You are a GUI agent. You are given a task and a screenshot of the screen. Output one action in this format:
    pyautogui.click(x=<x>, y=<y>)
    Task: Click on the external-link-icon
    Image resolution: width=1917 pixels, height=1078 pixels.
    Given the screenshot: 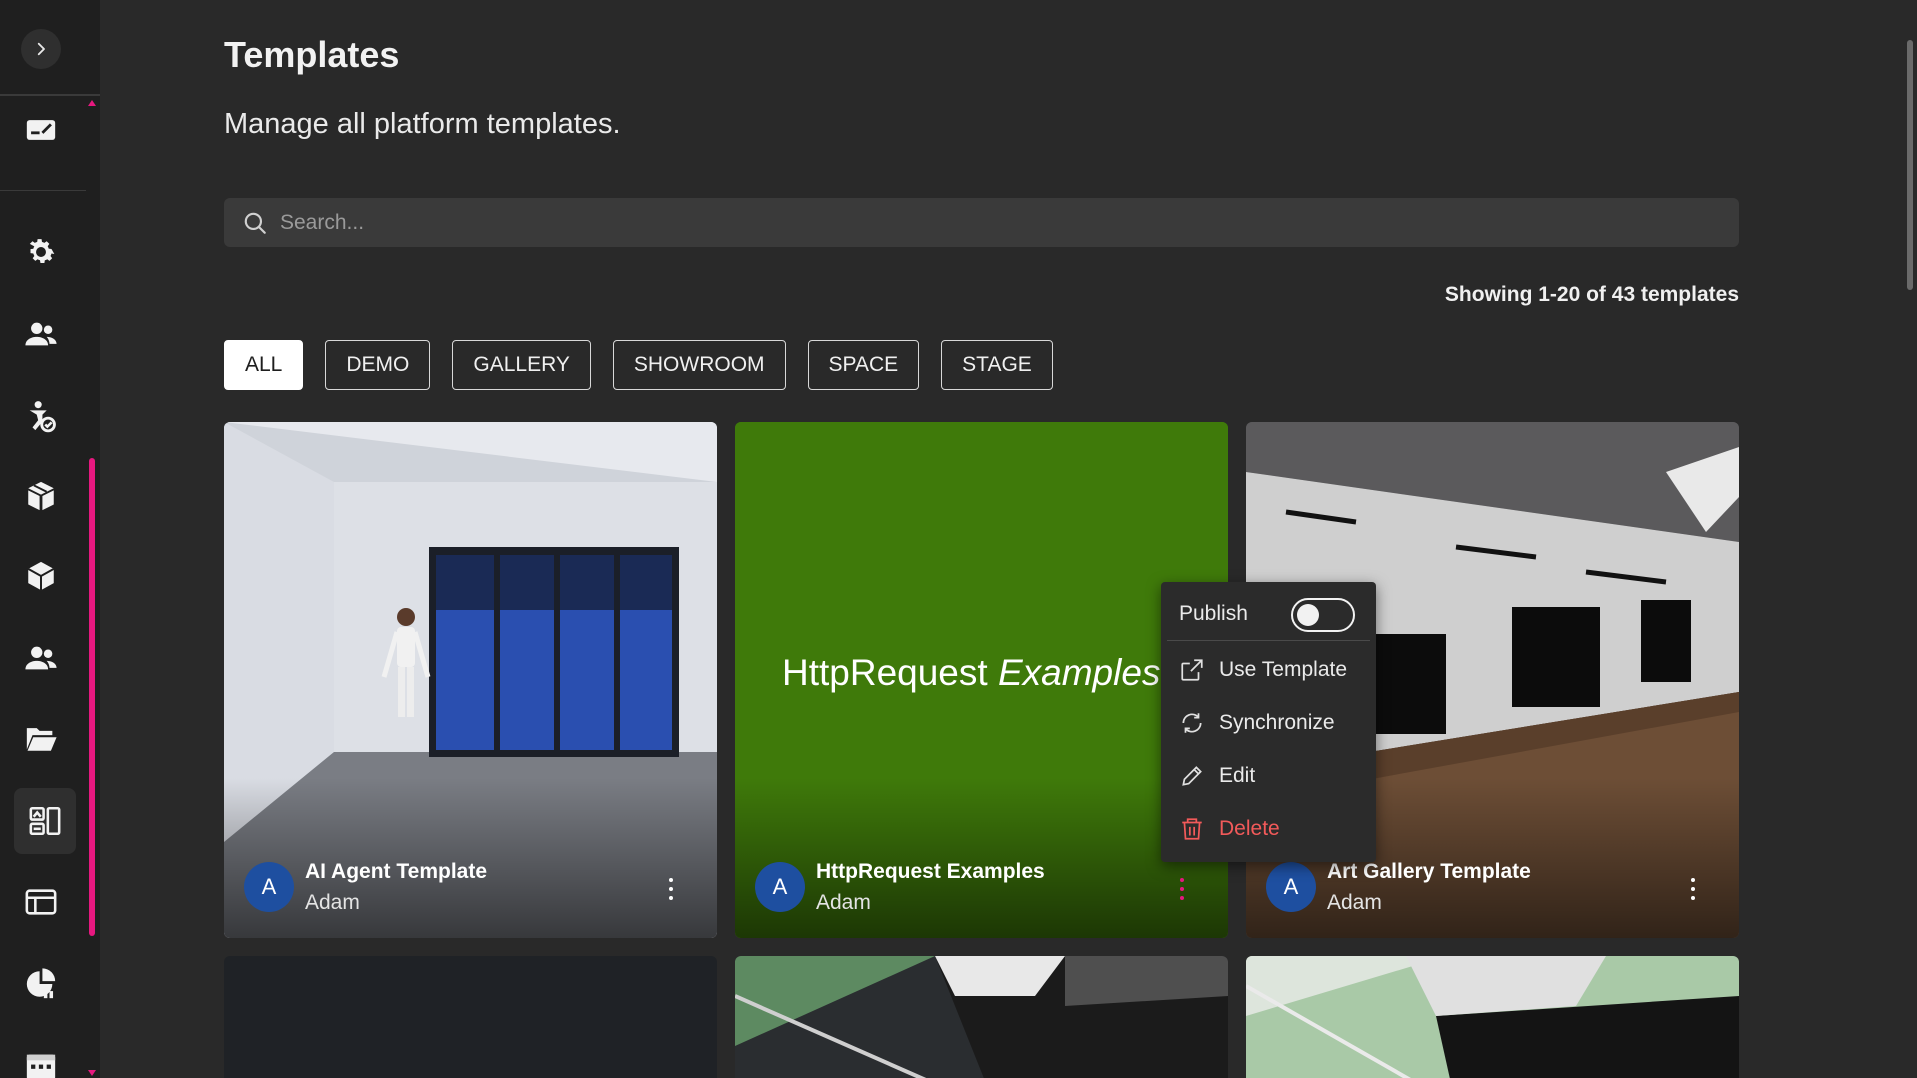 What is the action you would take?
    pyautogui.click(x=1192, y=670)
    